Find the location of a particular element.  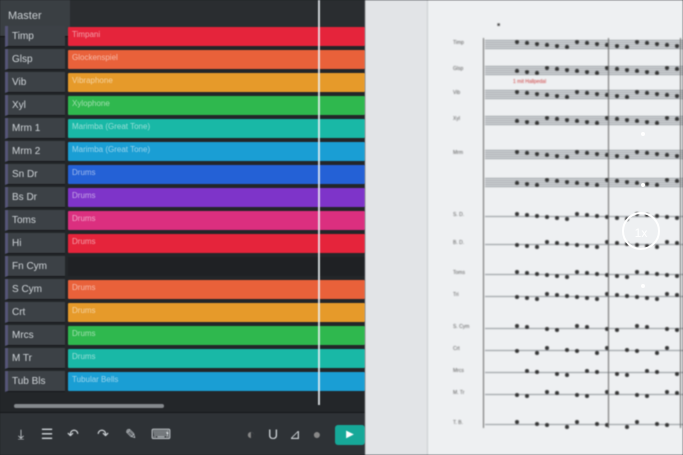

track-name: Vib is located at coordinates (35, 82).